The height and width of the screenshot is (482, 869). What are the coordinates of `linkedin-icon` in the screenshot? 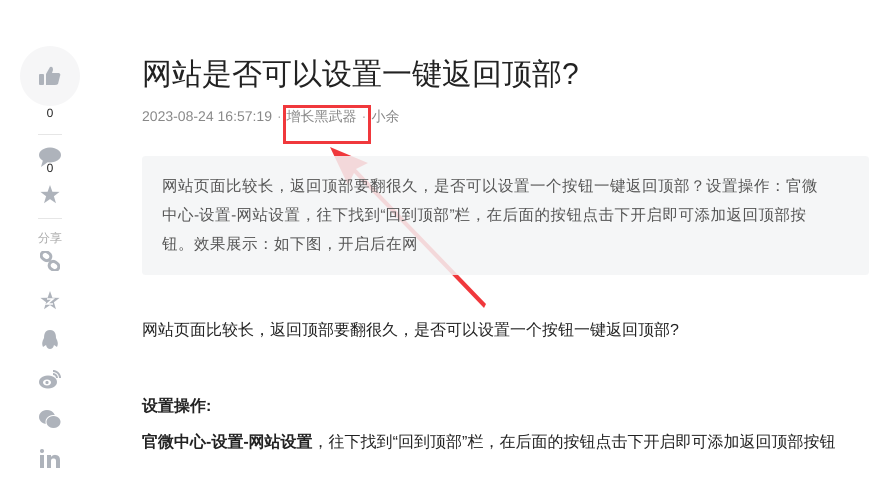 It's located at (50, 458).